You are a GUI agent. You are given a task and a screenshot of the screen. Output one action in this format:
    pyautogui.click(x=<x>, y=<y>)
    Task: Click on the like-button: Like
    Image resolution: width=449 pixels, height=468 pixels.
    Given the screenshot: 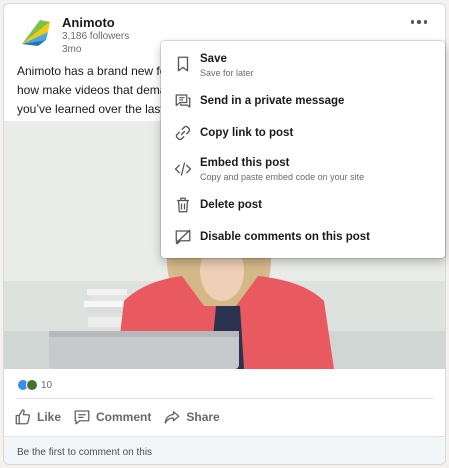 What is the action you would take?
    pyautogui.click(x=37, y=417)
    